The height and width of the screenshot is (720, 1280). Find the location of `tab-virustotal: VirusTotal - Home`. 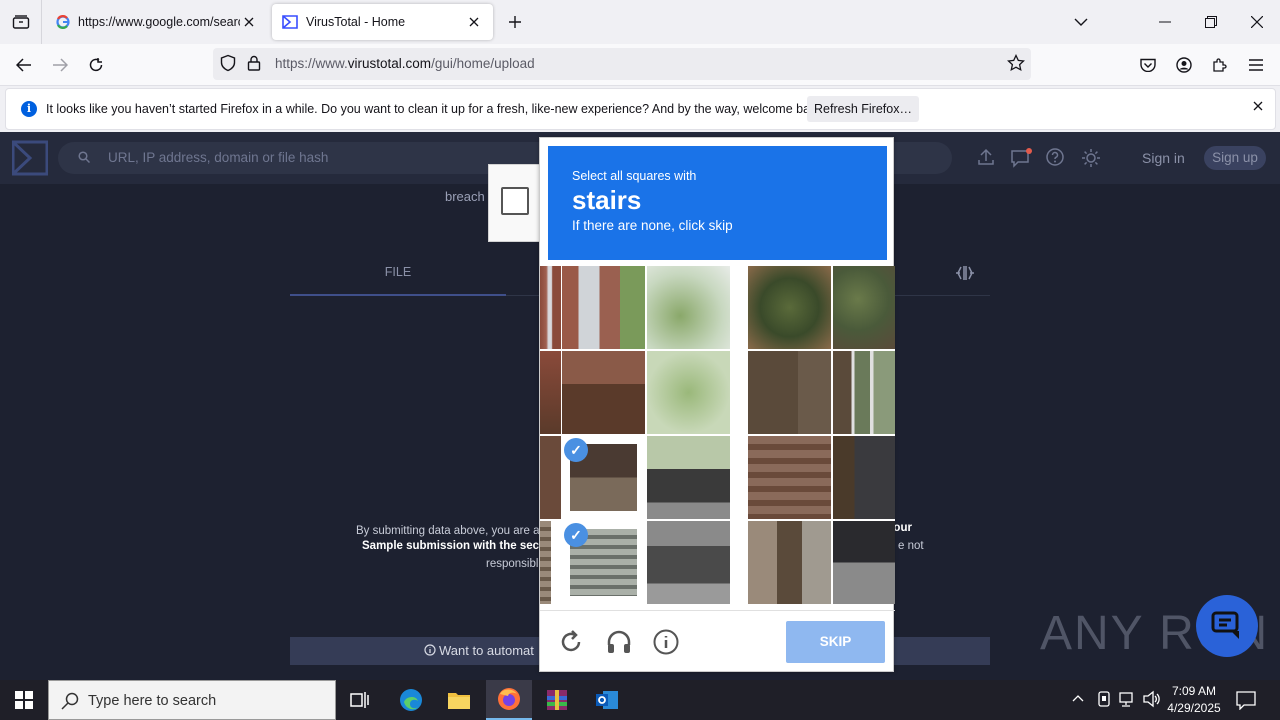

tab-virustotal: VirusTotal - Home is located at coordinates (382, 22).